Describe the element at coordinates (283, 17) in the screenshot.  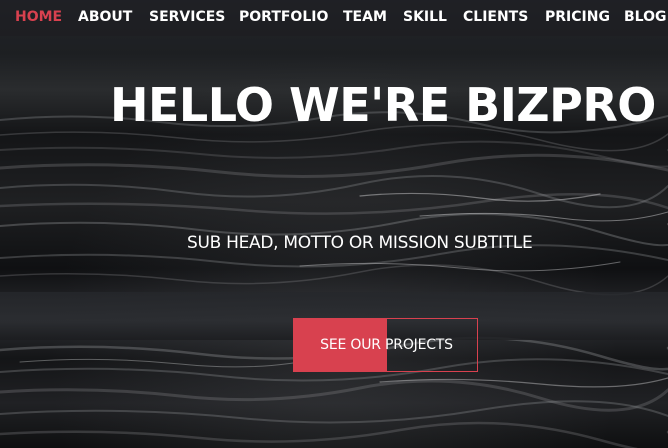
I see `nav-item-portfolio: PORTFOLIO` at that location.